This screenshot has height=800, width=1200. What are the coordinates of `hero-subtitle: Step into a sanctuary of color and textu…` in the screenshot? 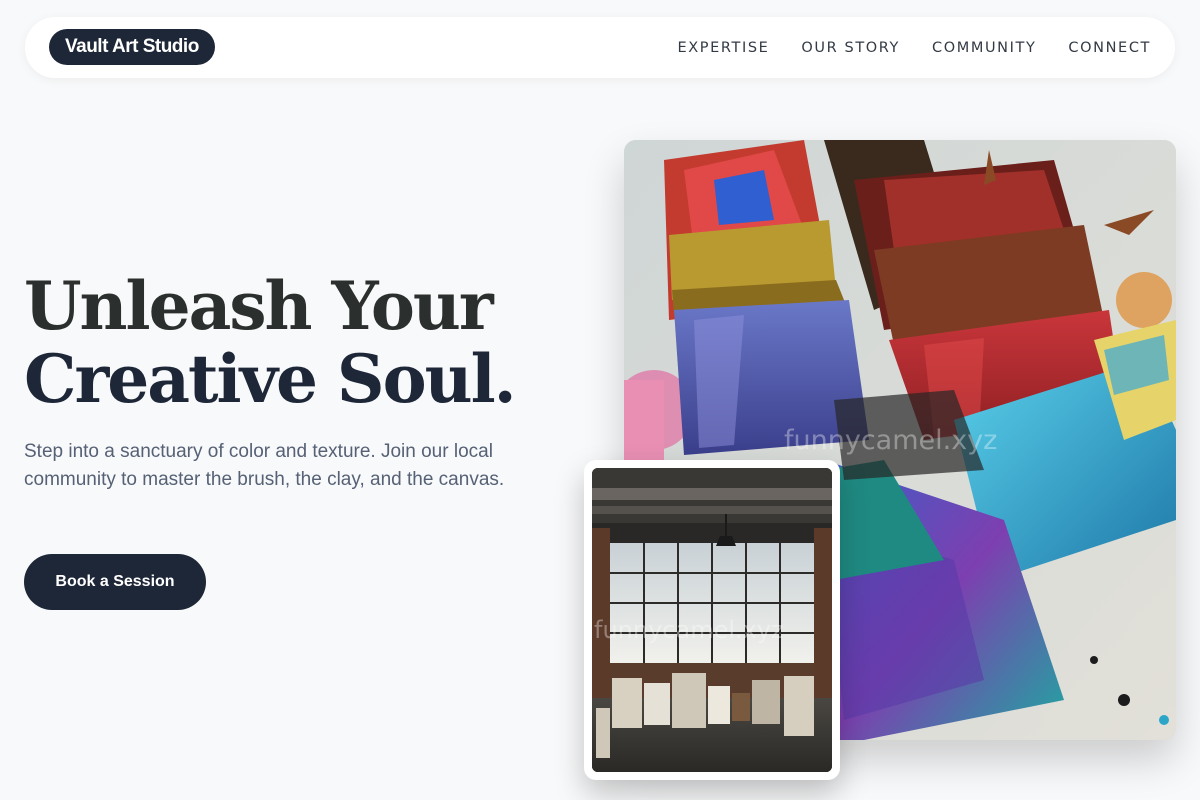 It's located at (264, 465).